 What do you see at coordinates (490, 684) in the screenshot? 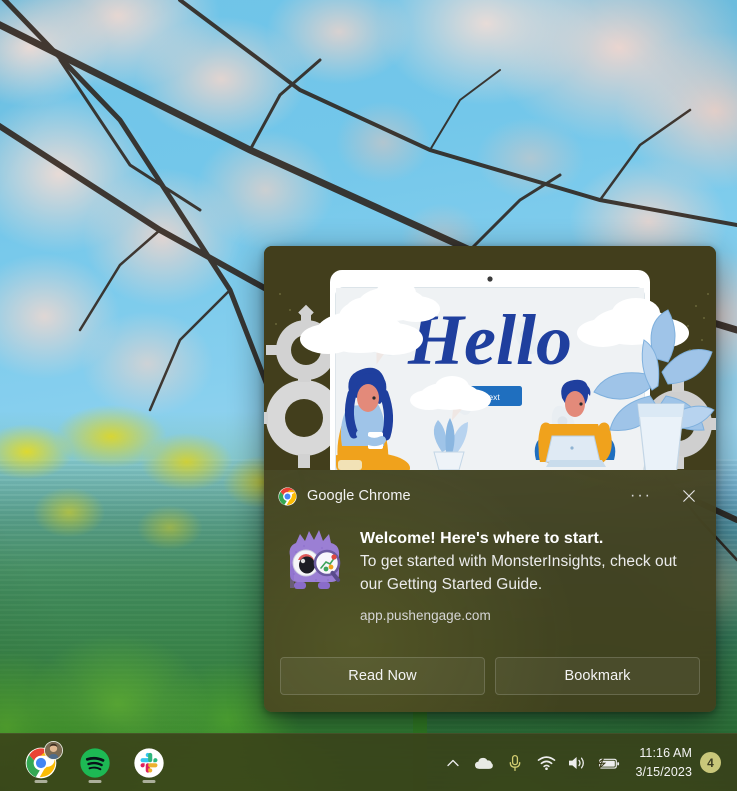
I see `notification-actions: Read Now Bookmark` at bounding box center [490, 684].